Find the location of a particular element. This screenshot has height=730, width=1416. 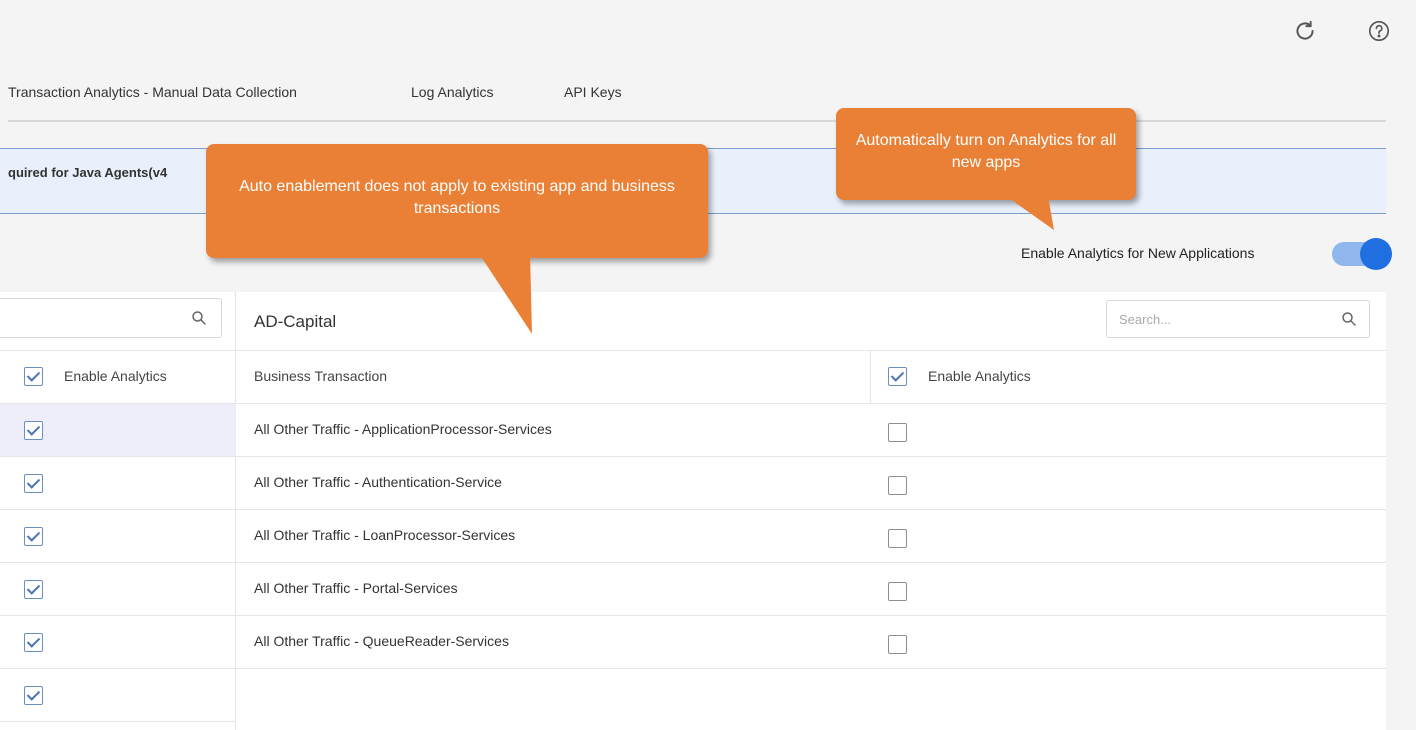

tab-api-keys: API Keys is located at coordinates (593, 92).